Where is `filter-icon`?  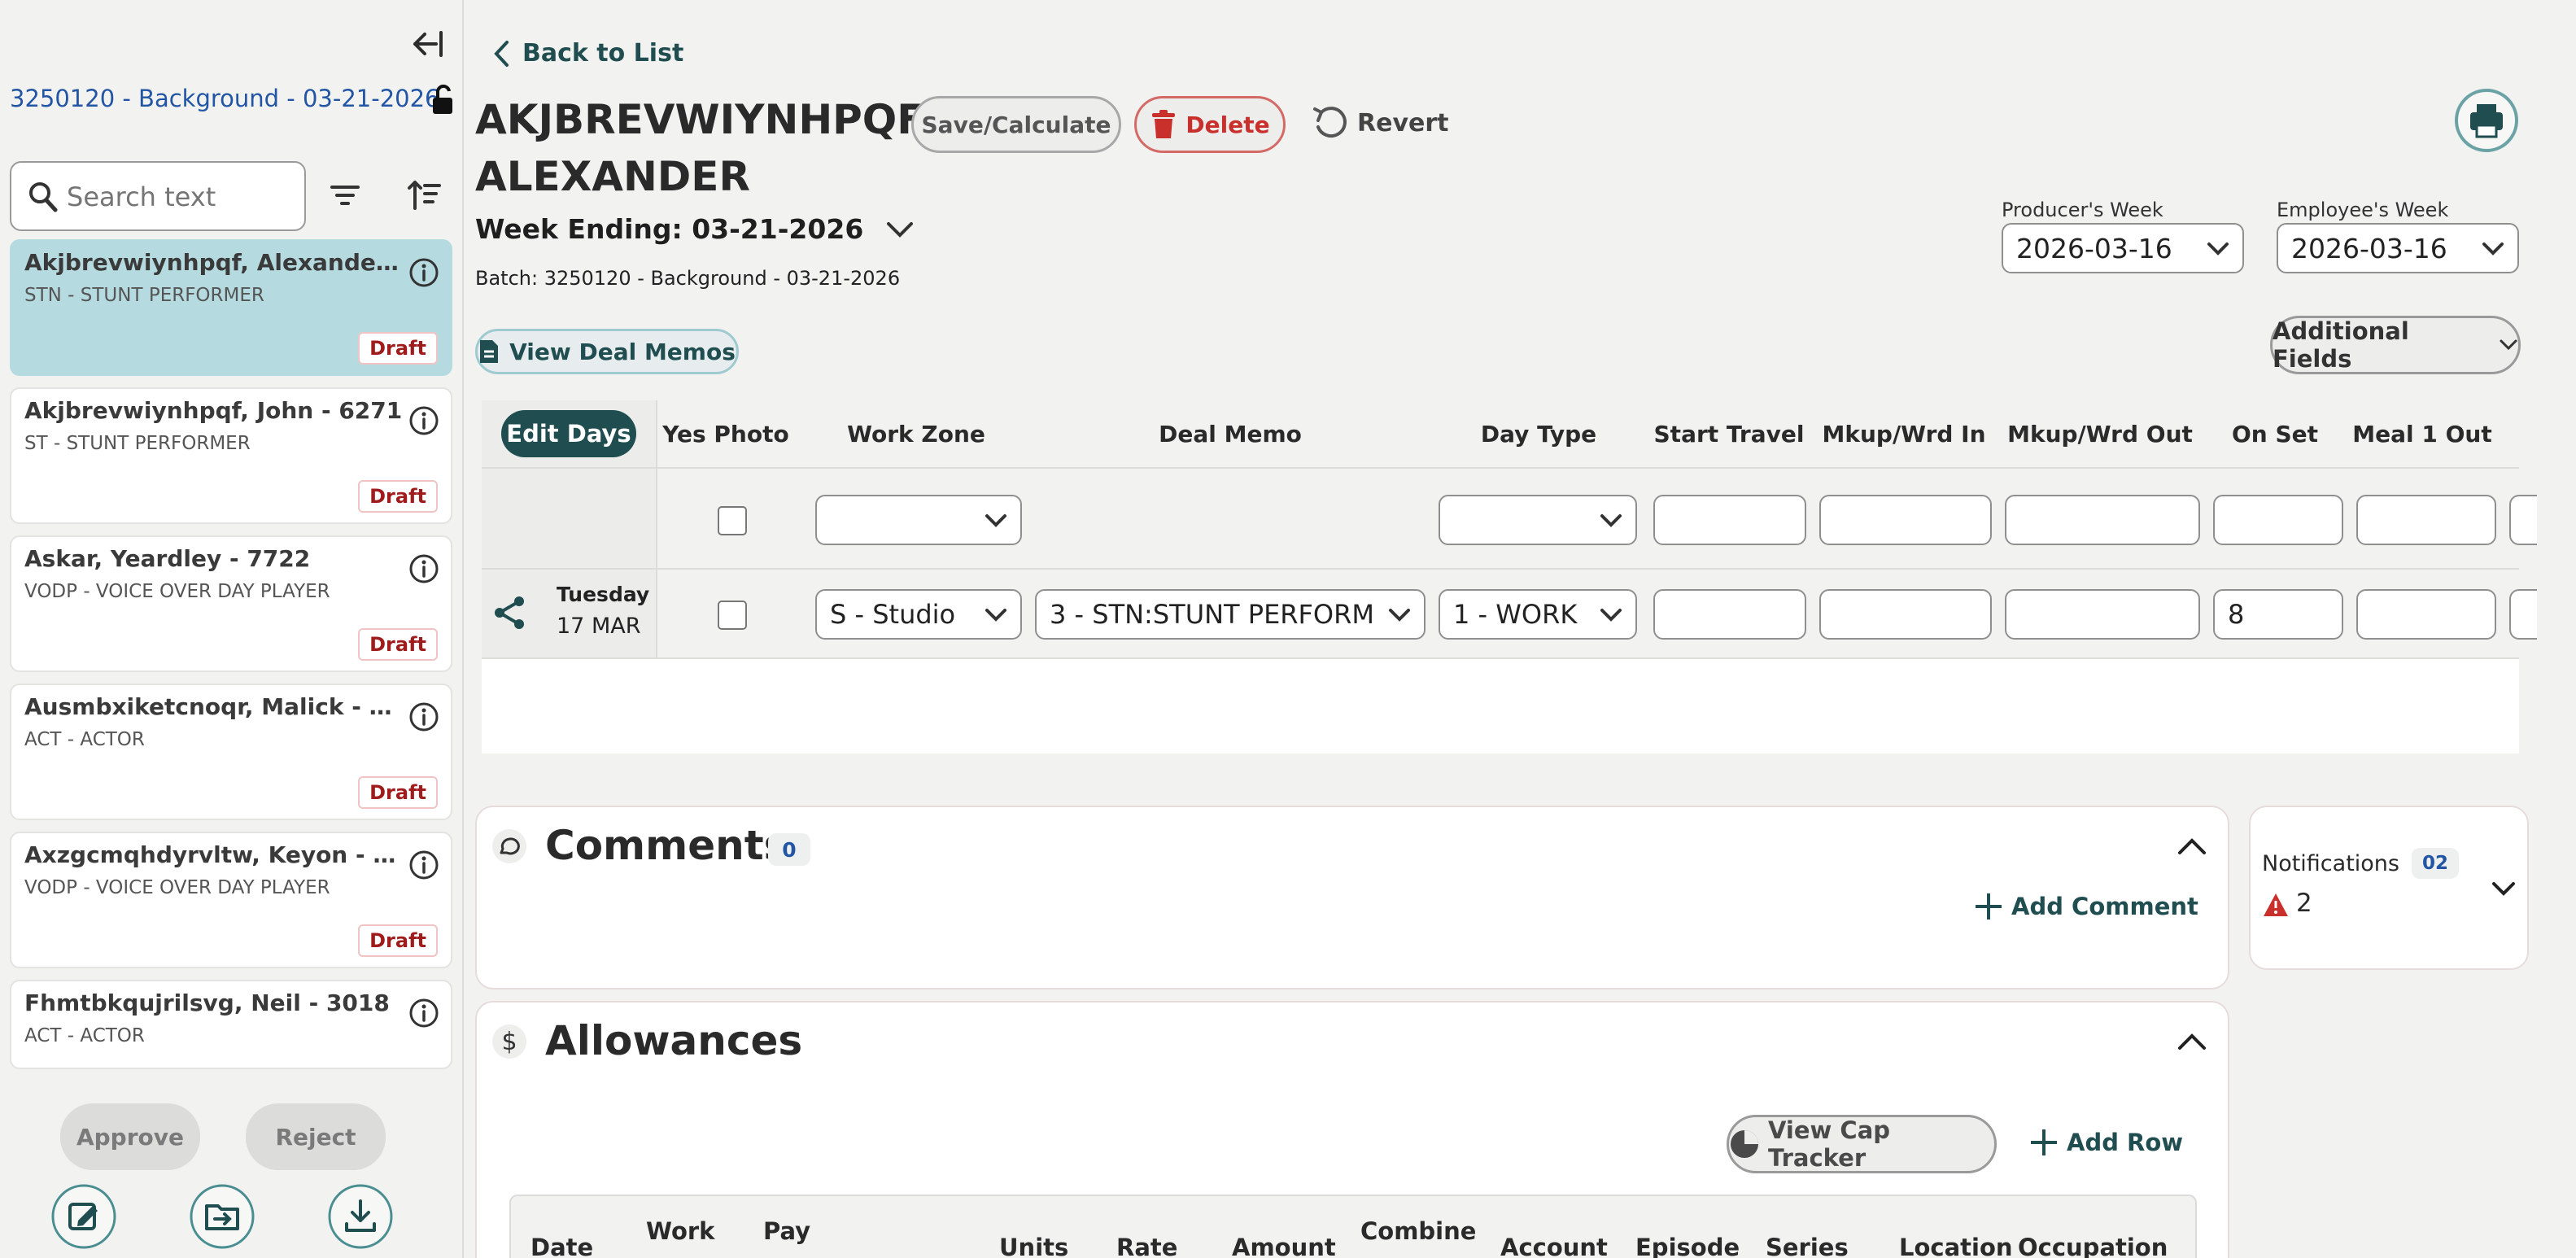
filter-icon is located at coordinates (345, 195).